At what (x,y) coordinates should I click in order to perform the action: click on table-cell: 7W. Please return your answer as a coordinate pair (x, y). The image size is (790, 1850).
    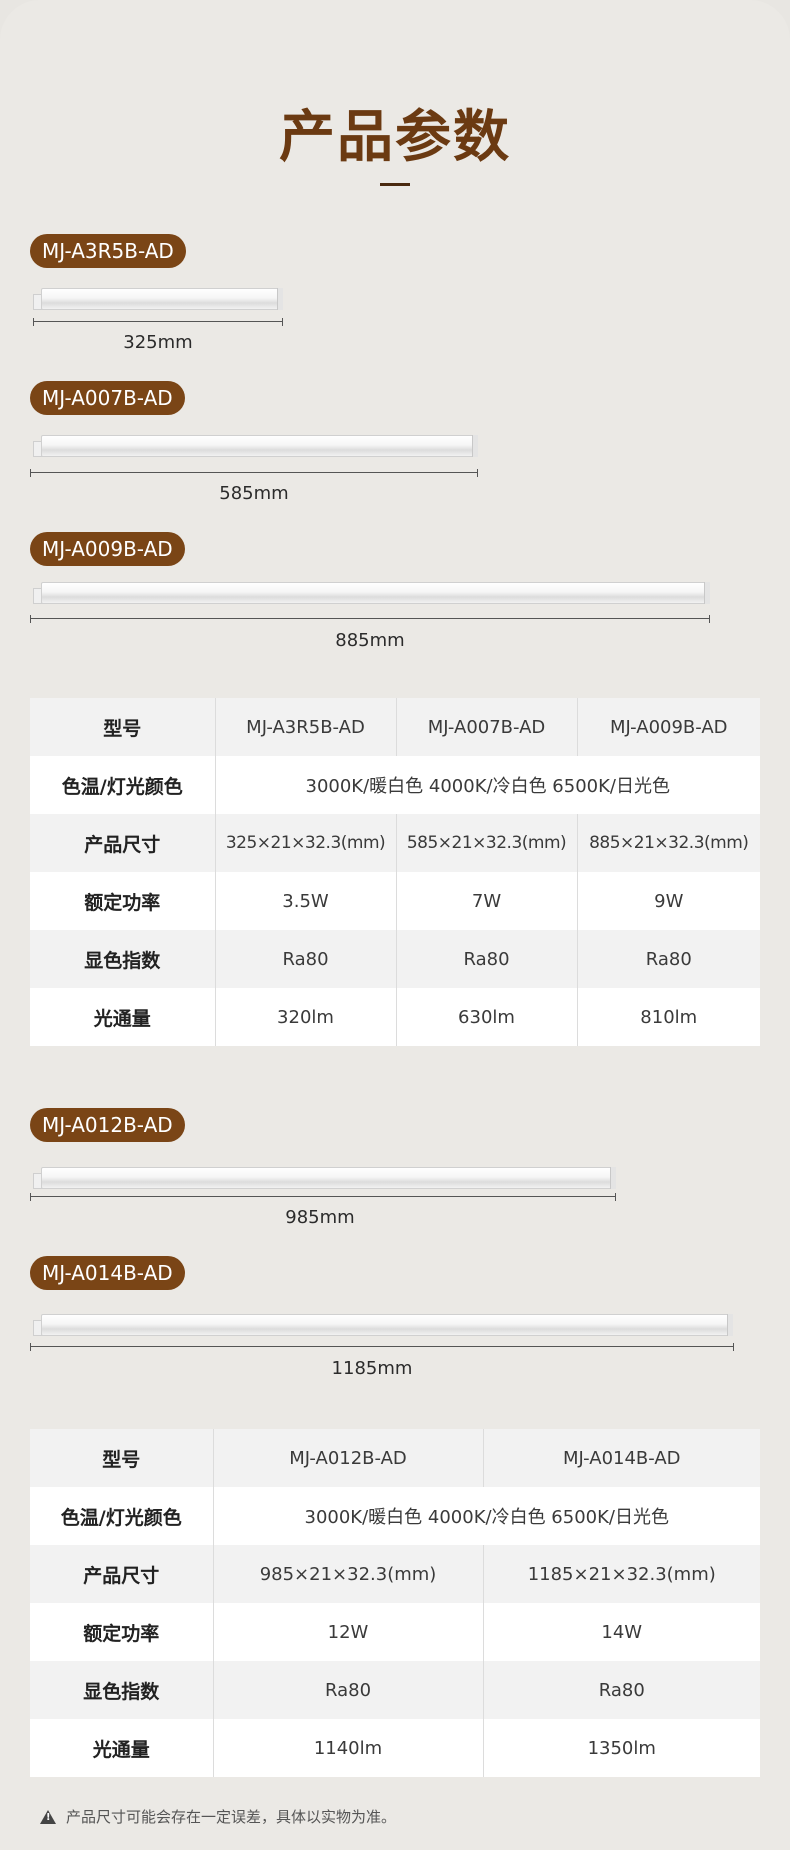
    Looking at the image, I should click on (486, 901).